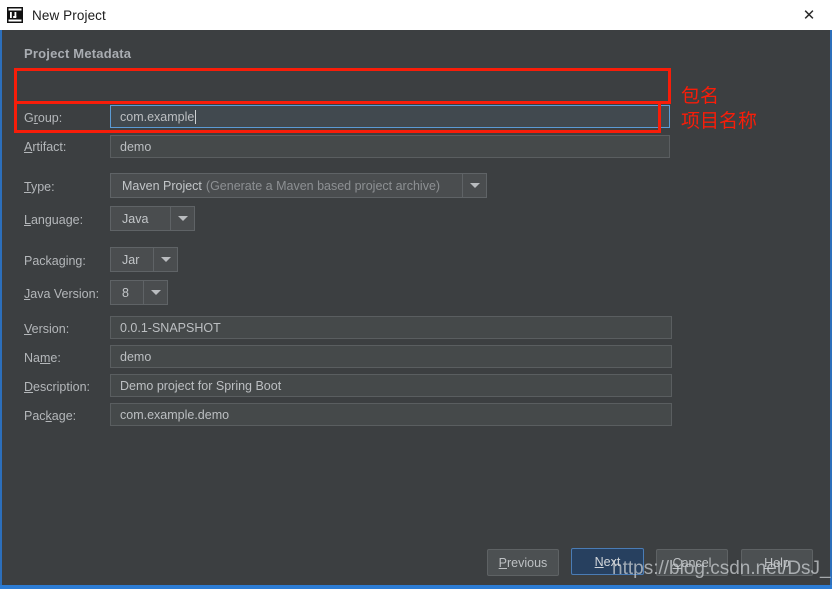 The height and width of the screenshot is (589, 832). I want to click on description-input-value: Demo project for Spring Boot, so click(201, 385).